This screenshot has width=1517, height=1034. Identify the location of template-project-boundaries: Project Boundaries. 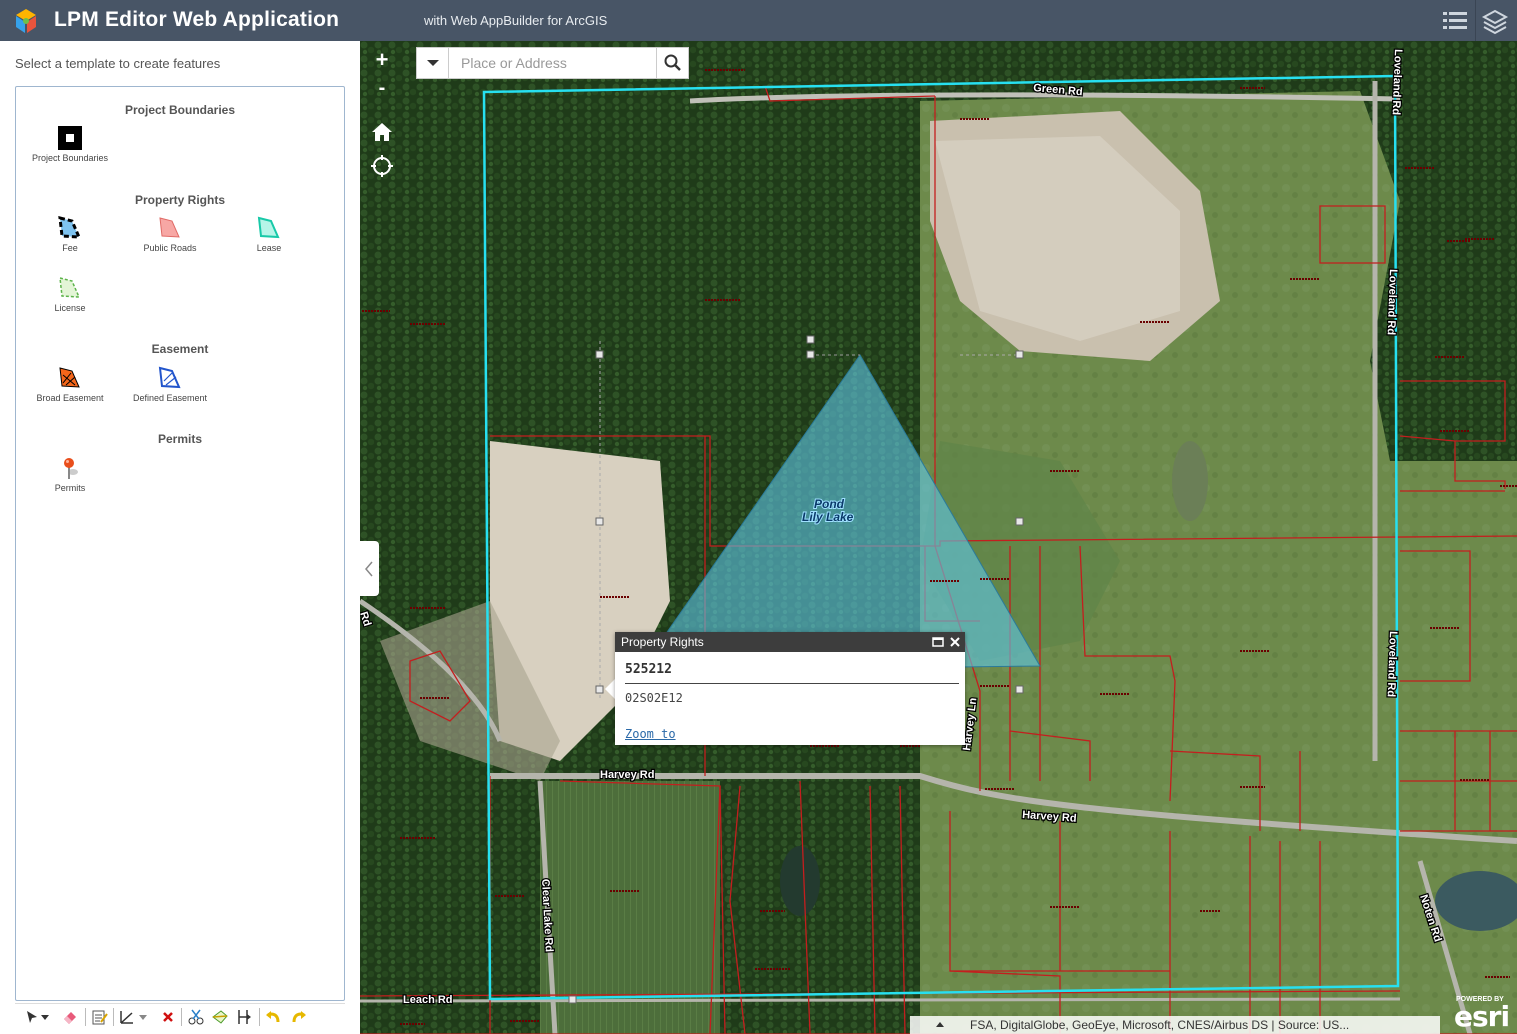
(70, 144).